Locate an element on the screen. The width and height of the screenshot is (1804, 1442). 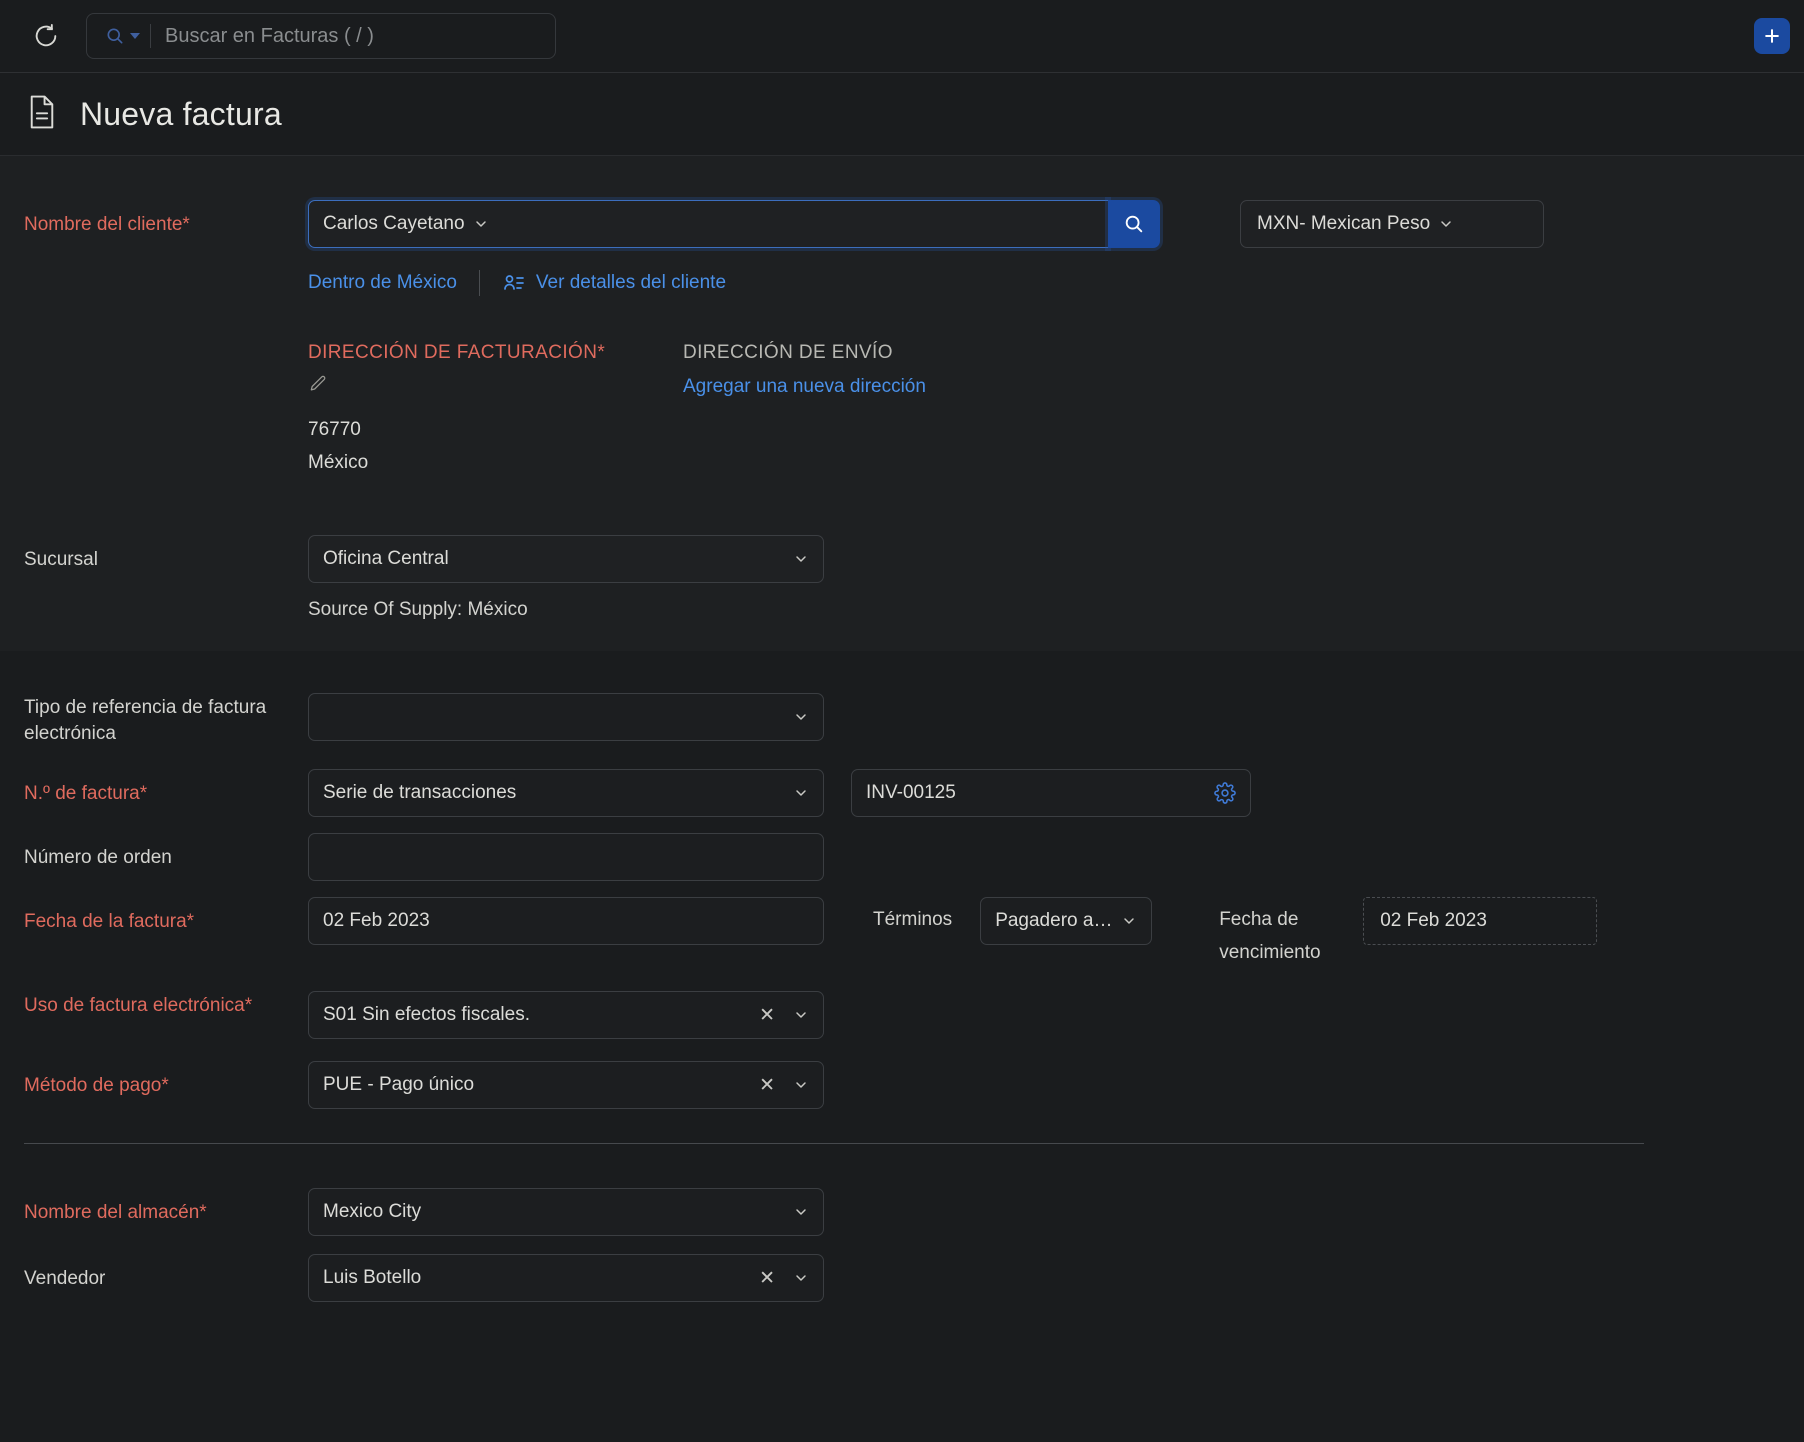
page-title: Nueva factura is located at coordinates (181, 113).